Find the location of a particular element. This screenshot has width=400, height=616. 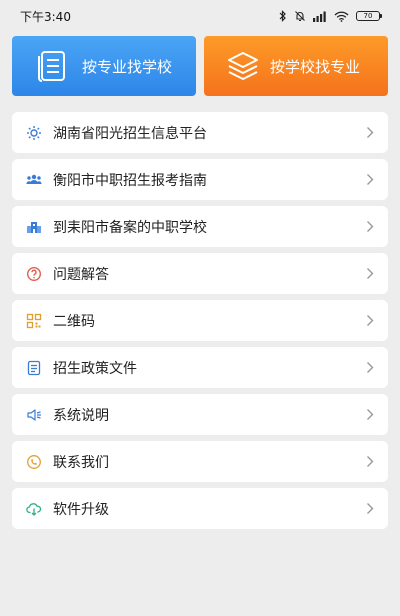

menu-item-label: 湖南省阳光招生信息平台 is located at coordinates (130, 133).